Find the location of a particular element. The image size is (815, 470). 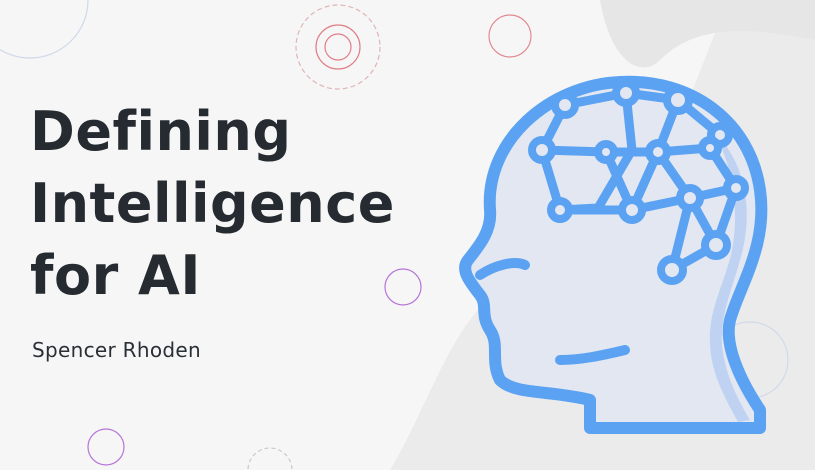

title-line-2: Intelligence is located at coordinates (212, 203).